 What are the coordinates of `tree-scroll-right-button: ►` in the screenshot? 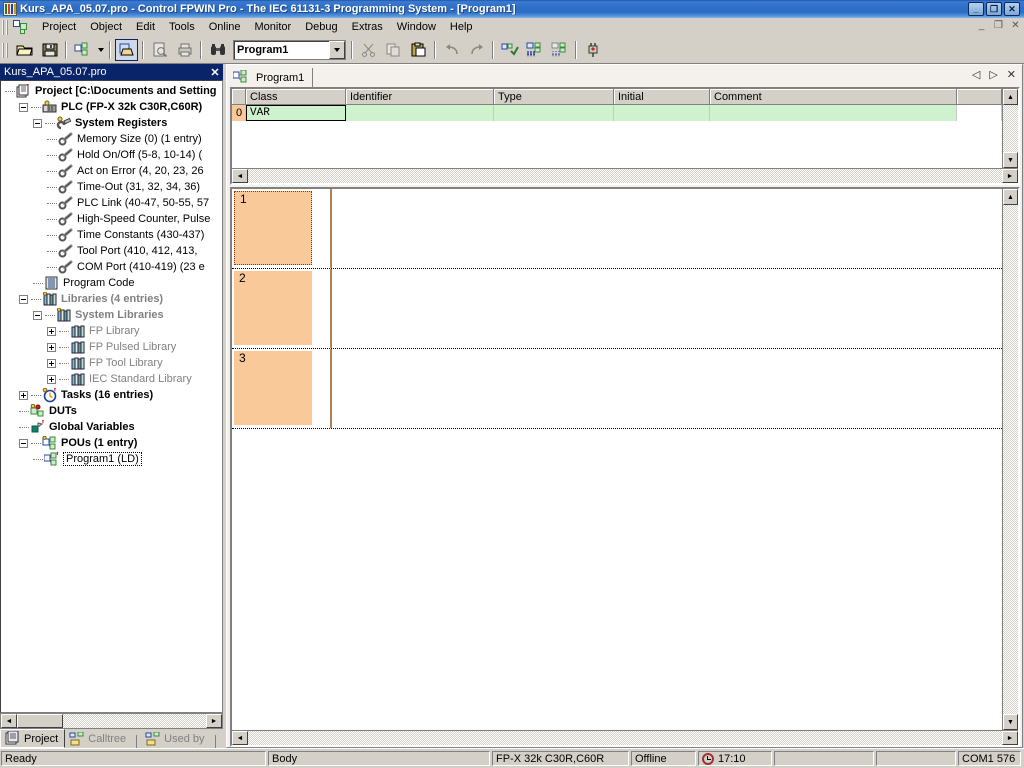 It's located at (214, 721).